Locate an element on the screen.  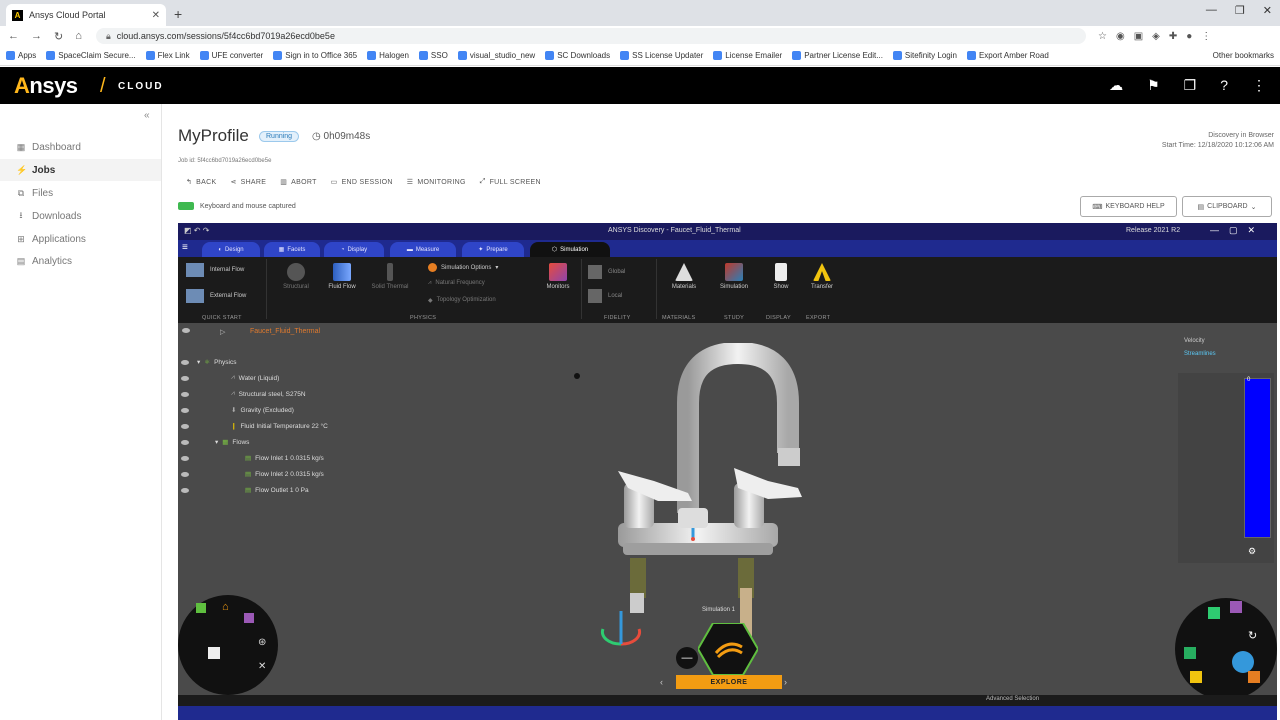
extension-icon: ▣ is located at coordinates (1138, 36).